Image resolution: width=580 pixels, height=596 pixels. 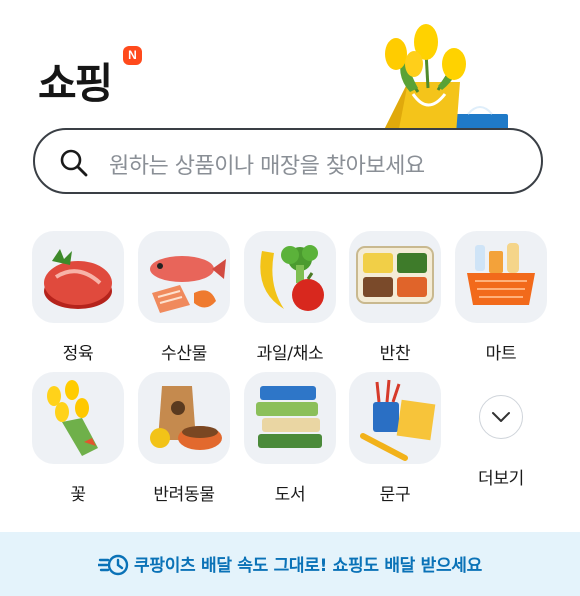 I want to click on flower-icon, so click(x=72, y=418).